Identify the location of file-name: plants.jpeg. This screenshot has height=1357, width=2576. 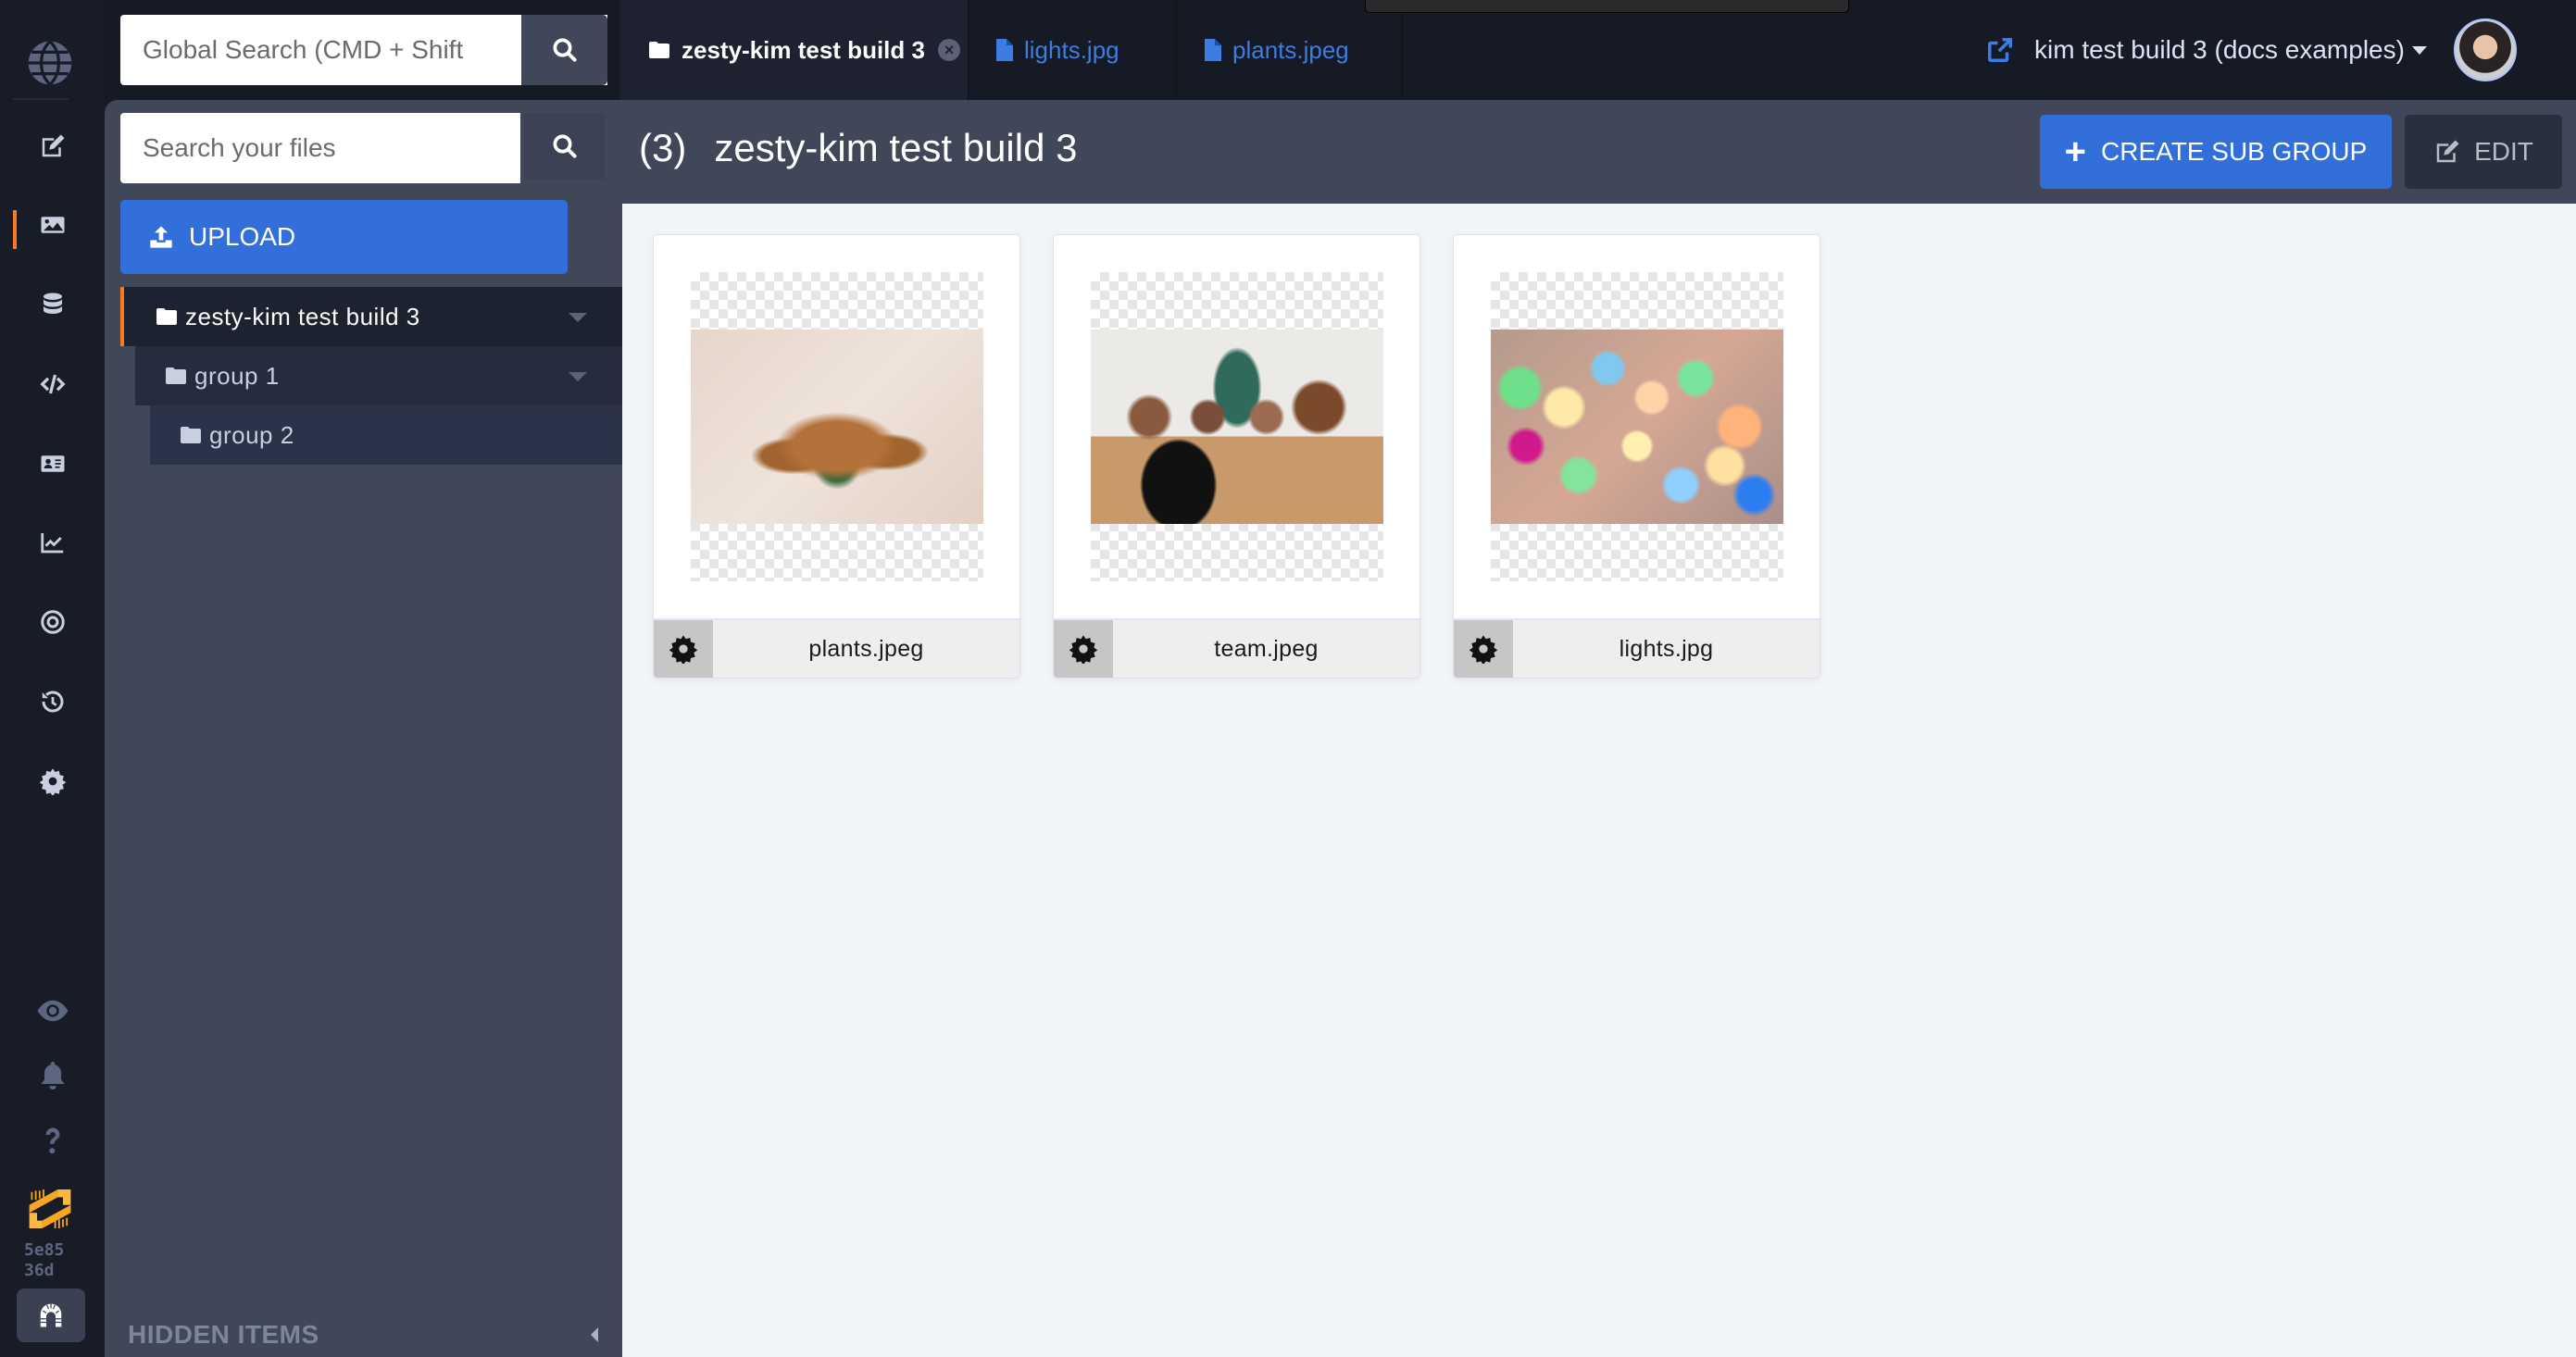
(866, 649).